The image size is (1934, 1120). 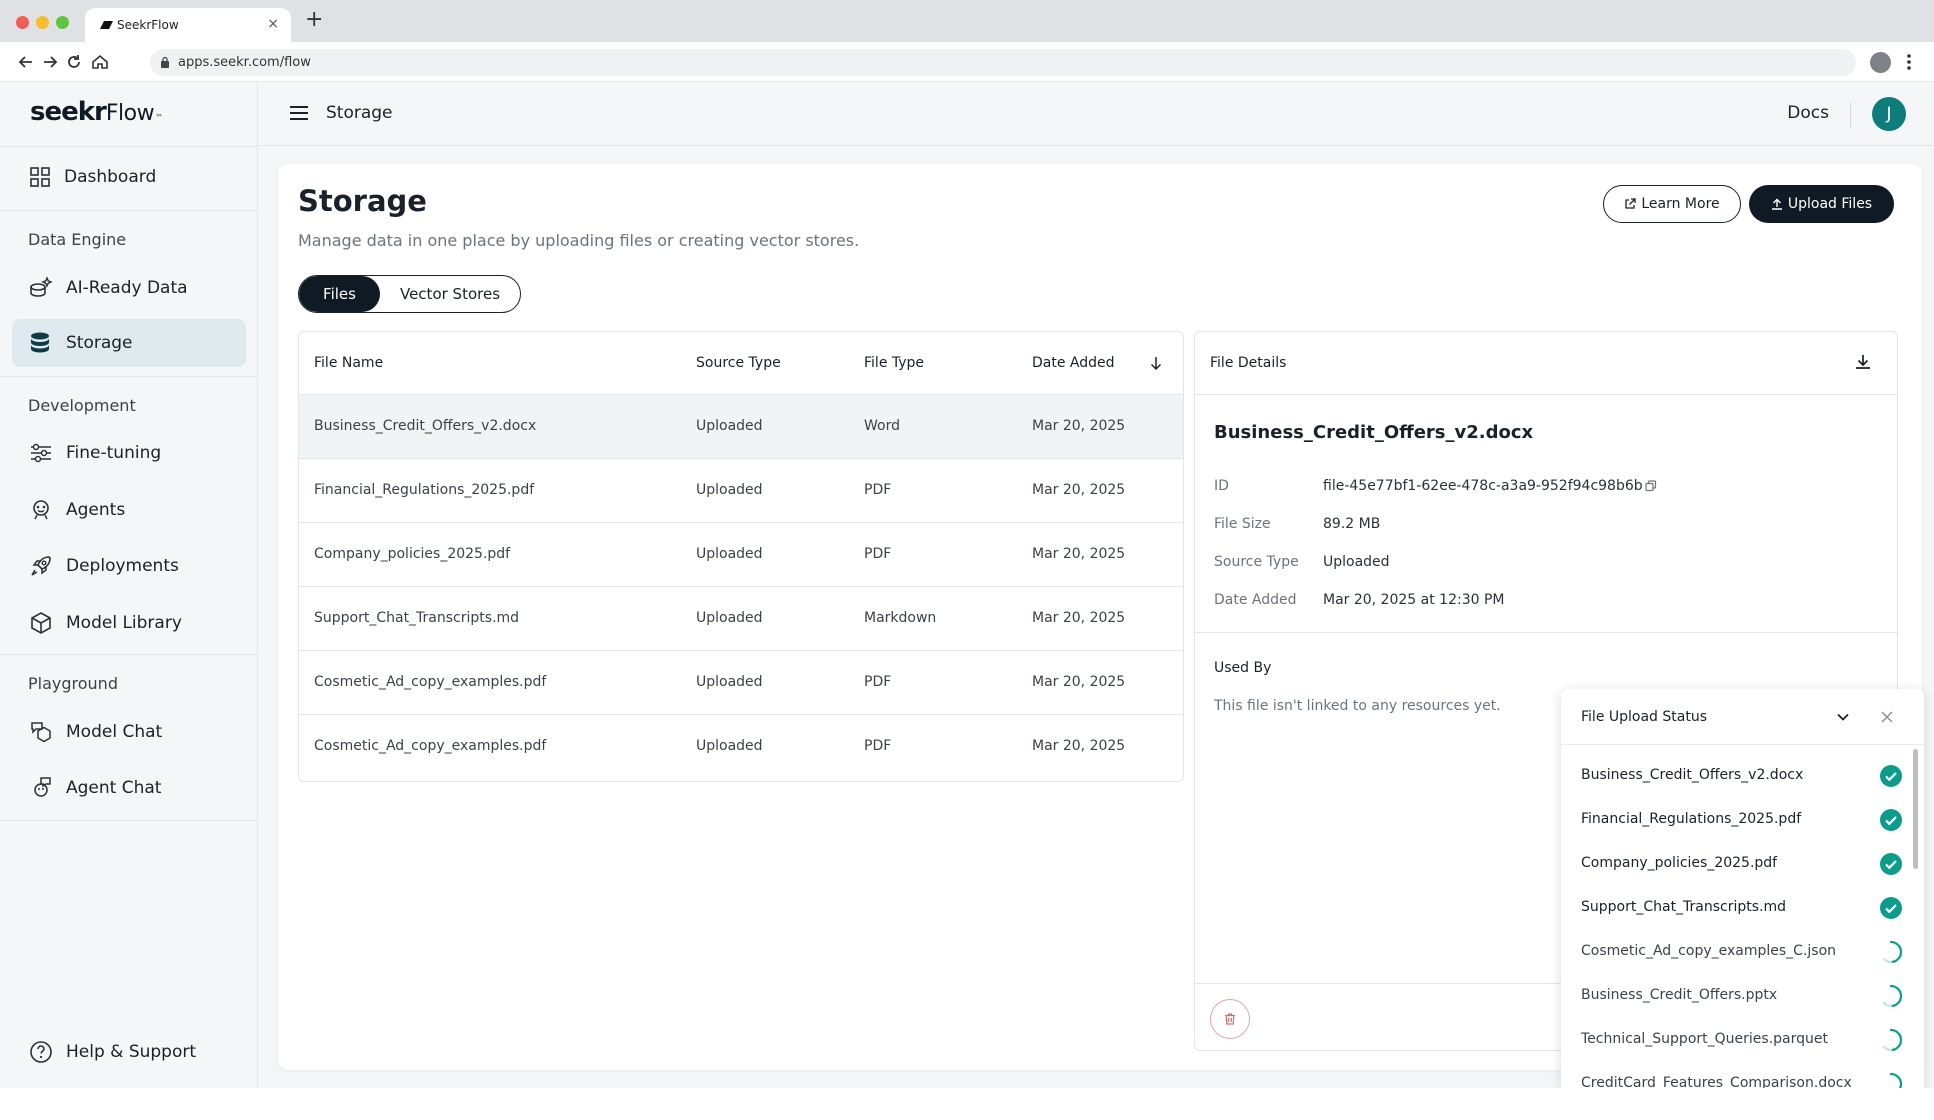 I want to click on upload-item: Company_policies_2025.pdf, so click(x=1736, y=864).